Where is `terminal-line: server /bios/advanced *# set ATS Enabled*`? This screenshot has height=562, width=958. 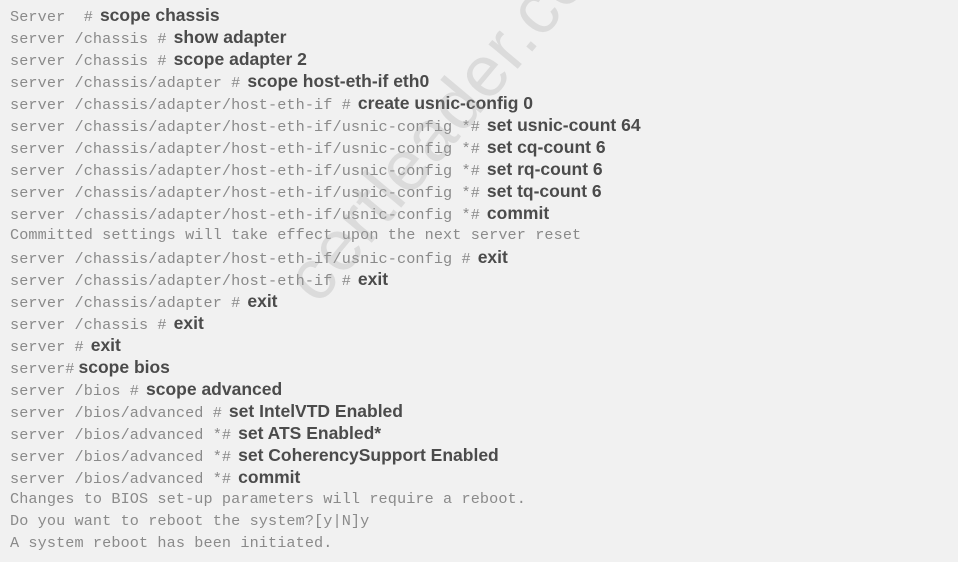
terminal-line: server /bios/advanced *# set ATS Enabled* is located at coordinates (480, 433).